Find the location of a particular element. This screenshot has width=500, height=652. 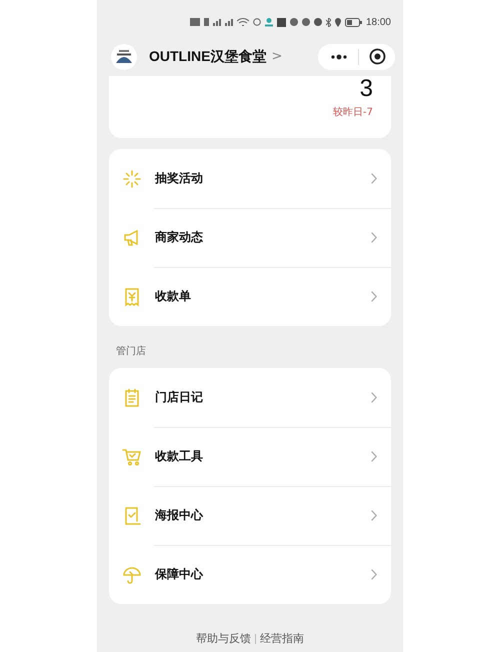

more-icon is located at coordinates (339, 57).